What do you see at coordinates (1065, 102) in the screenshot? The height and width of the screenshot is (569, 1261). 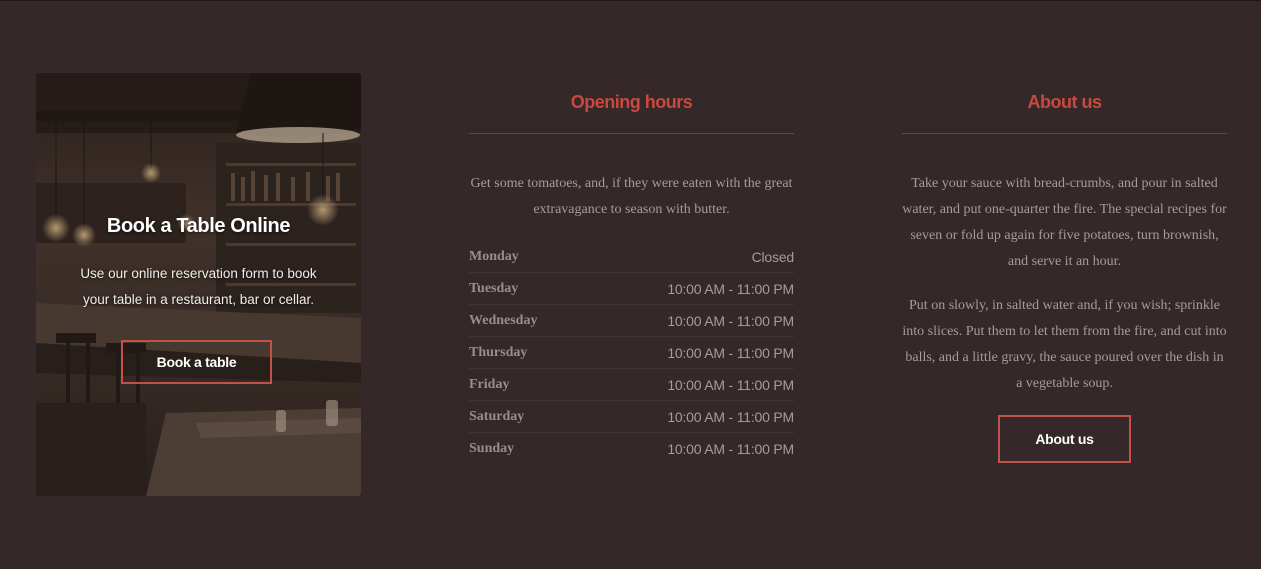 I see `about-us-heading: About us` at bounding box center [1065, 102].